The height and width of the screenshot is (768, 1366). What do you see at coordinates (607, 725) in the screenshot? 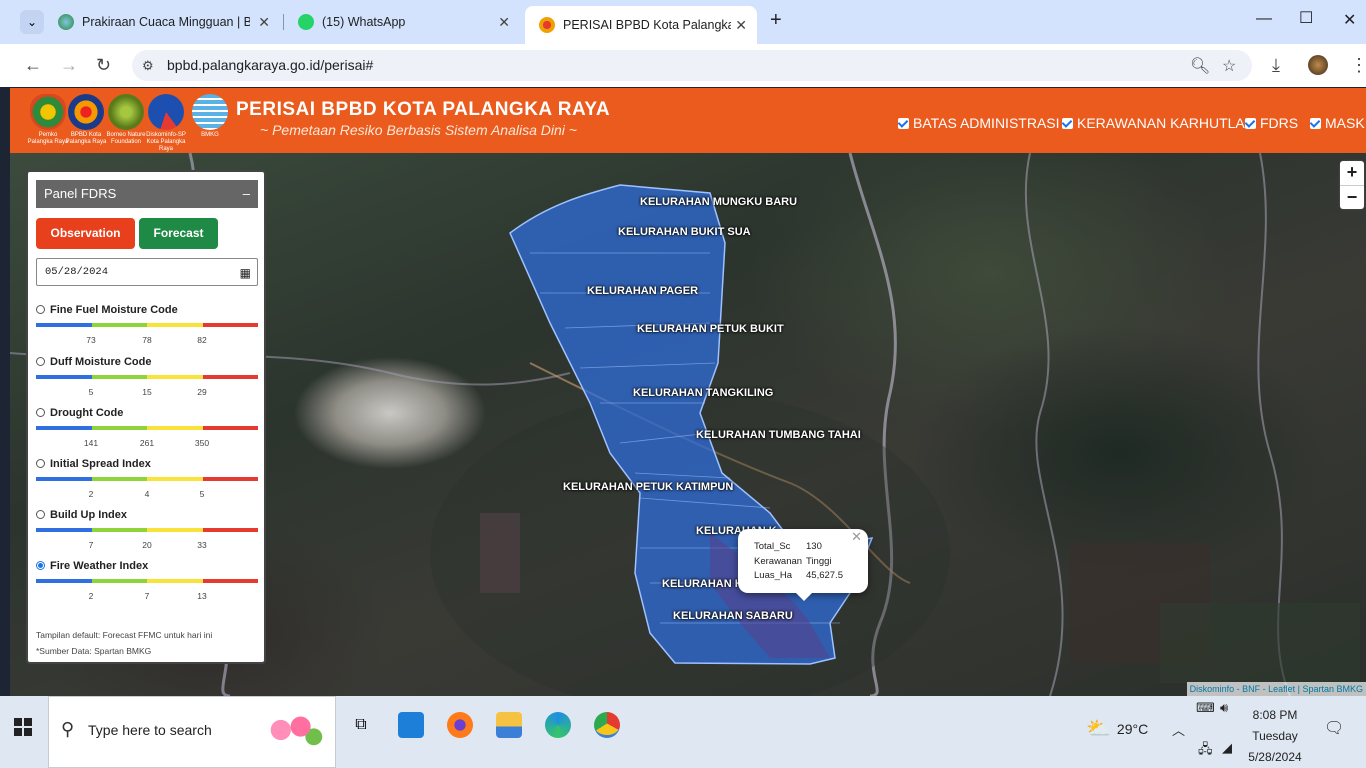
I see `chrome-icon` at bounding box center [607, 725].